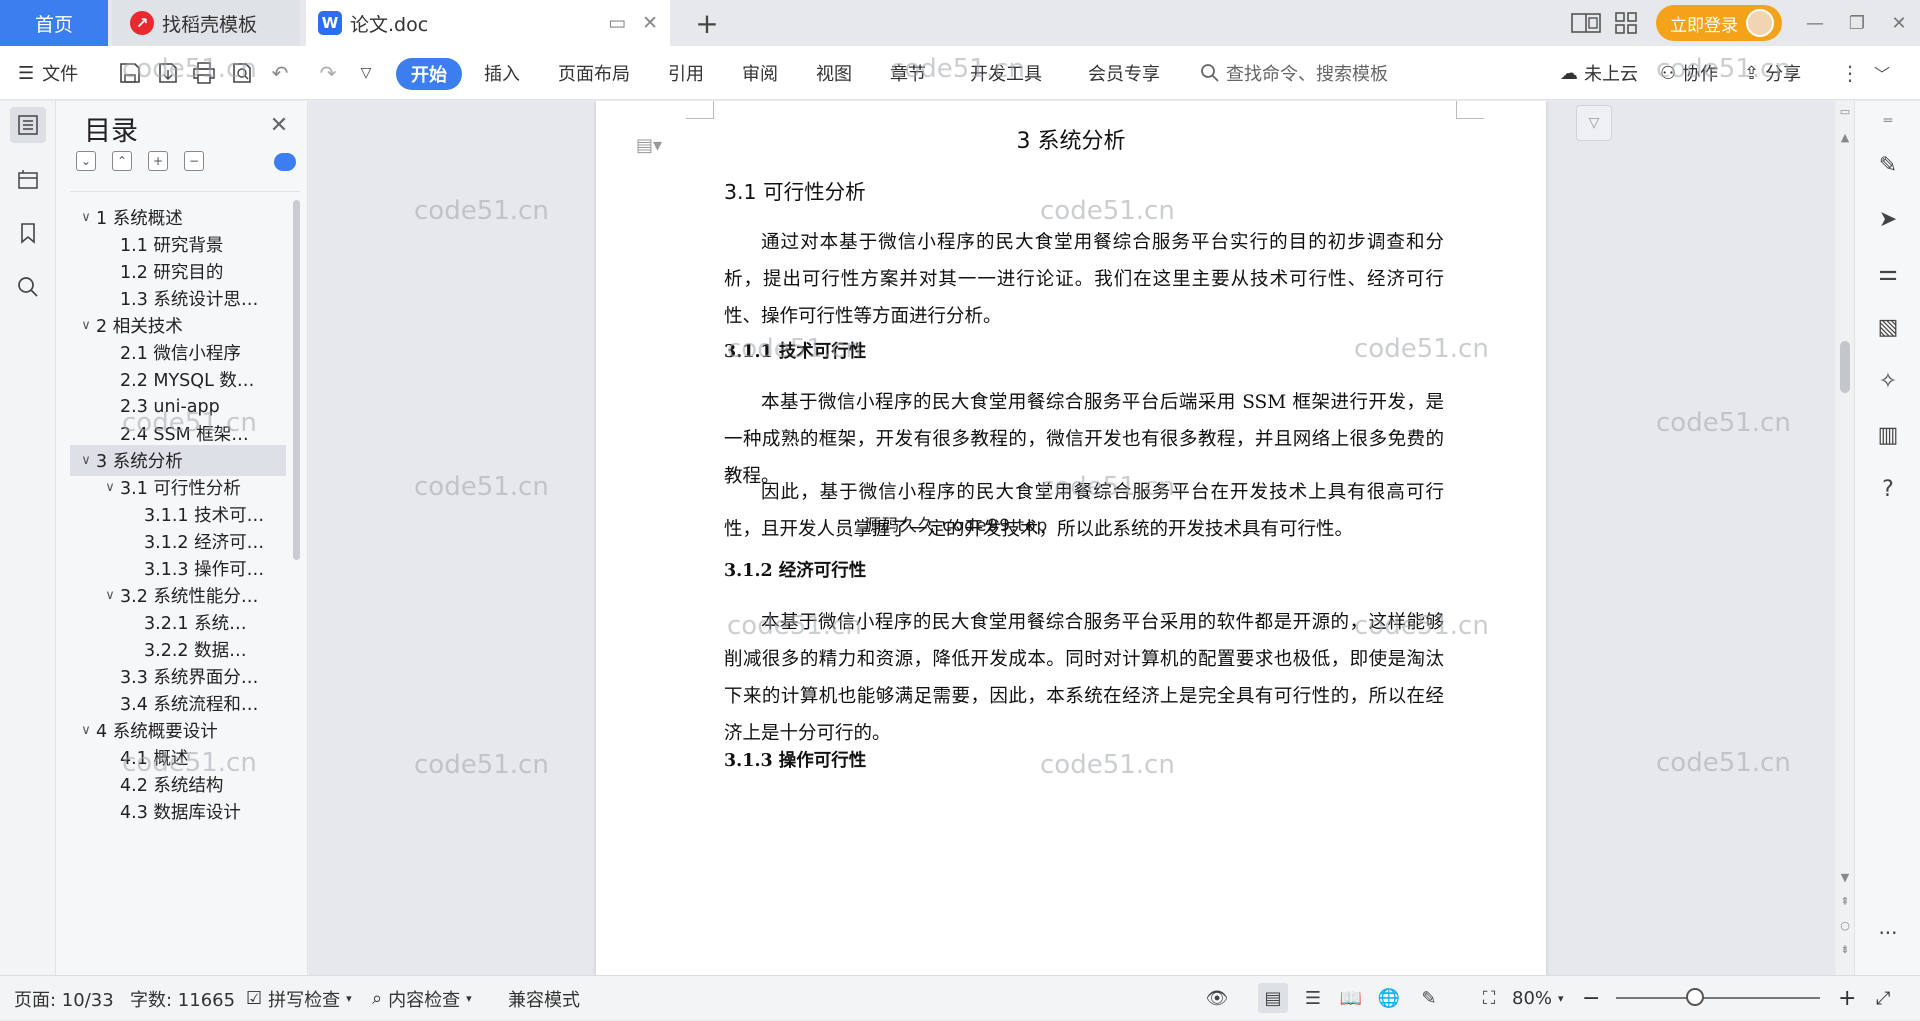 The image size is (1920, 1021). I want to click on wps-writer-icon: W, so click(330, 23).